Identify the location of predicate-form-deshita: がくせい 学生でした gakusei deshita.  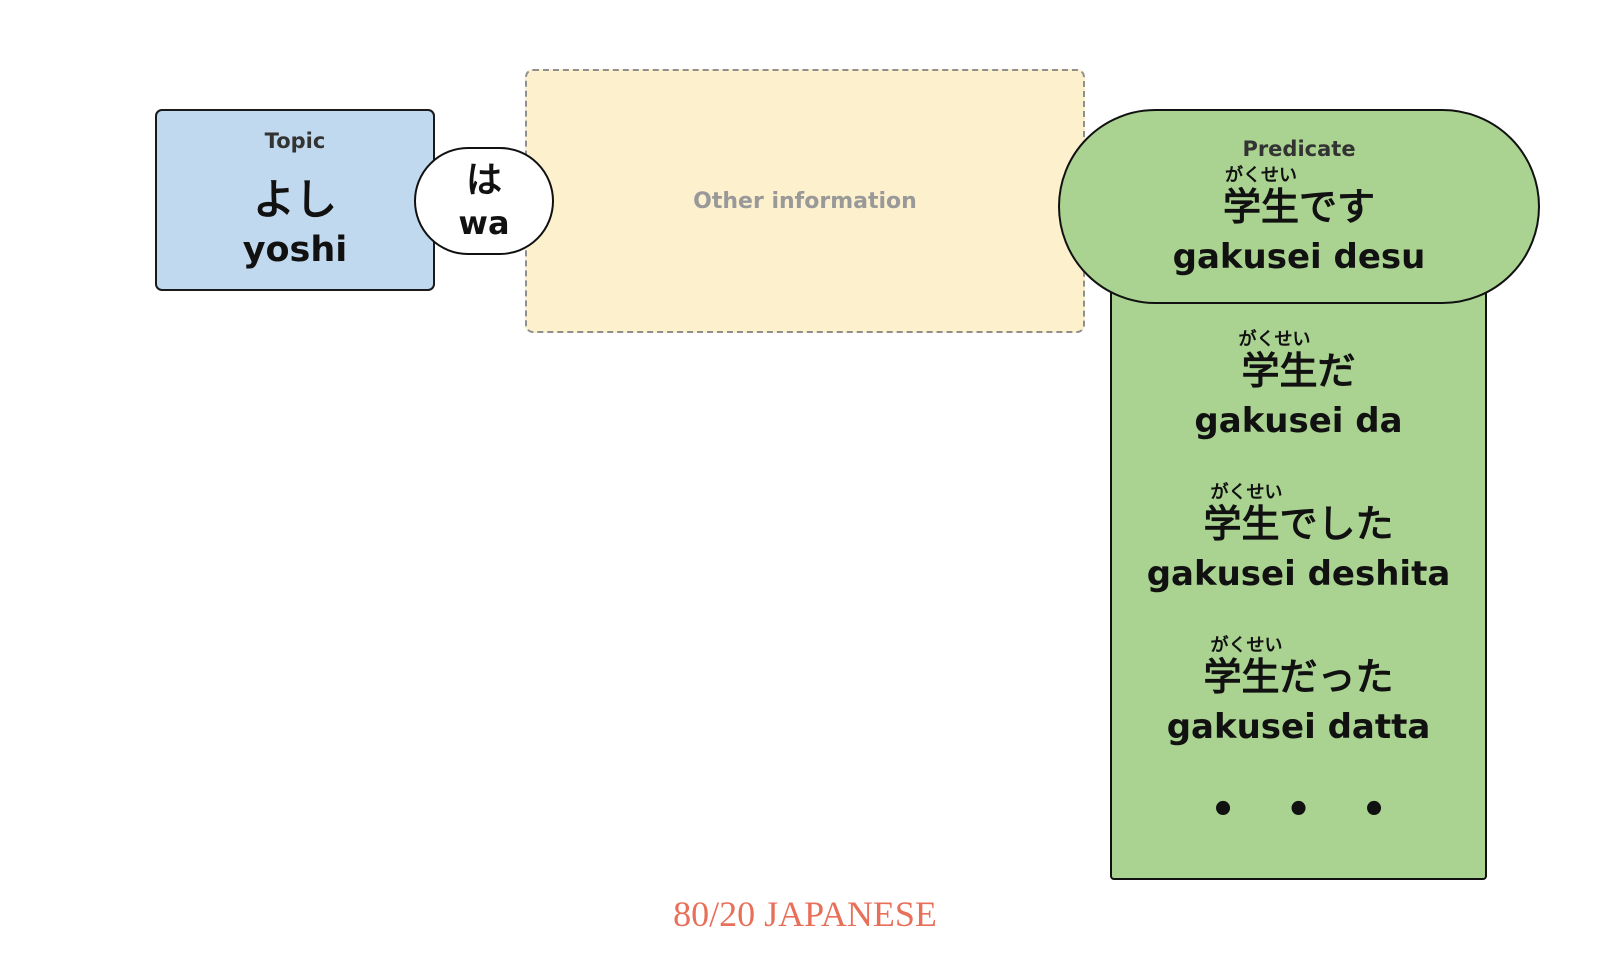
(1298, 539).